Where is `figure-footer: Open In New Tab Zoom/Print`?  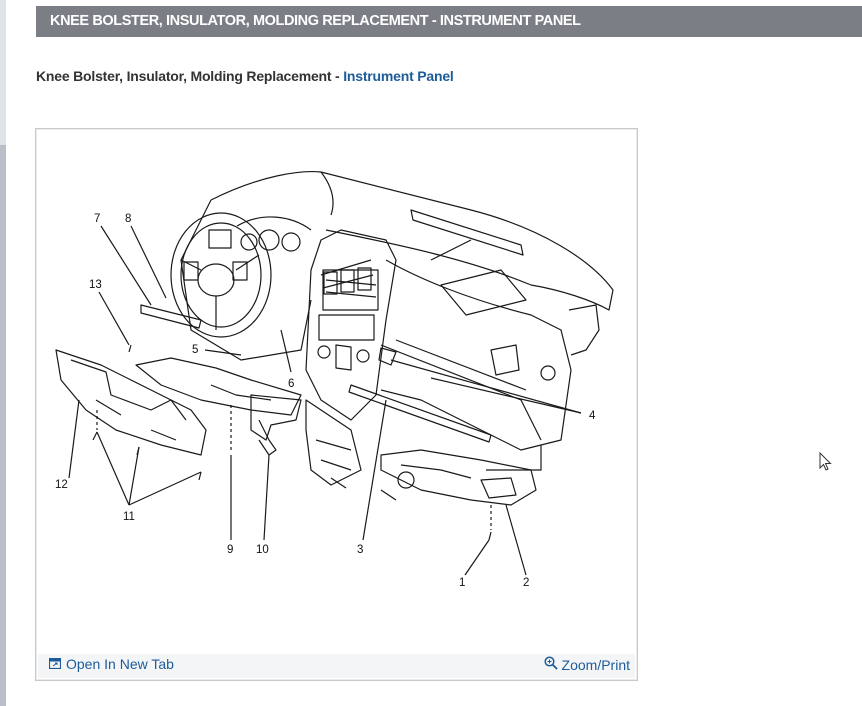
figure-footer: Open In New Tab Zoom/Print is located at coordinates (336, 666).